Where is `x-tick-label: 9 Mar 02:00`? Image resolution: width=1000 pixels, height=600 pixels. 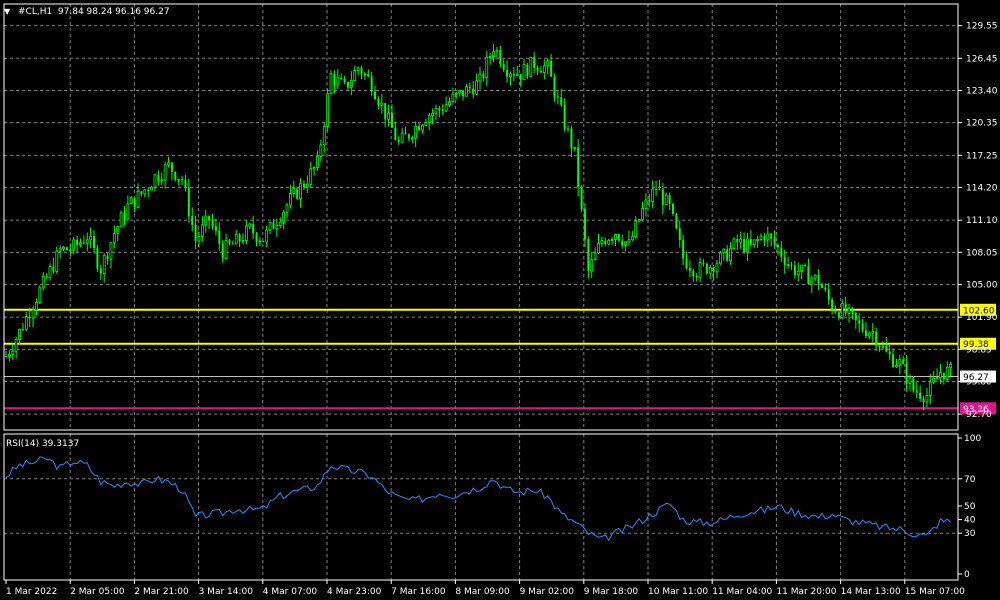
x-tick-label: 9 Mar 02:00 is located at coordinates (547, 592).